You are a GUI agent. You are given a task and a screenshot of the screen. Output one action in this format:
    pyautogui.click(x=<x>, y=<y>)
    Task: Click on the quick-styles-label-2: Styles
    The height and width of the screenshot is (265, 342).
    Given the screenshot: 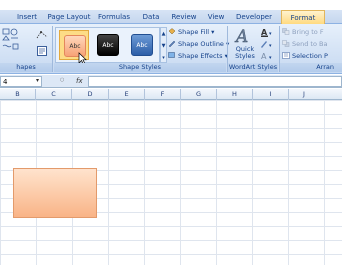 What is the action you would take?
    pyautogui.click(x=245, y=56)
    